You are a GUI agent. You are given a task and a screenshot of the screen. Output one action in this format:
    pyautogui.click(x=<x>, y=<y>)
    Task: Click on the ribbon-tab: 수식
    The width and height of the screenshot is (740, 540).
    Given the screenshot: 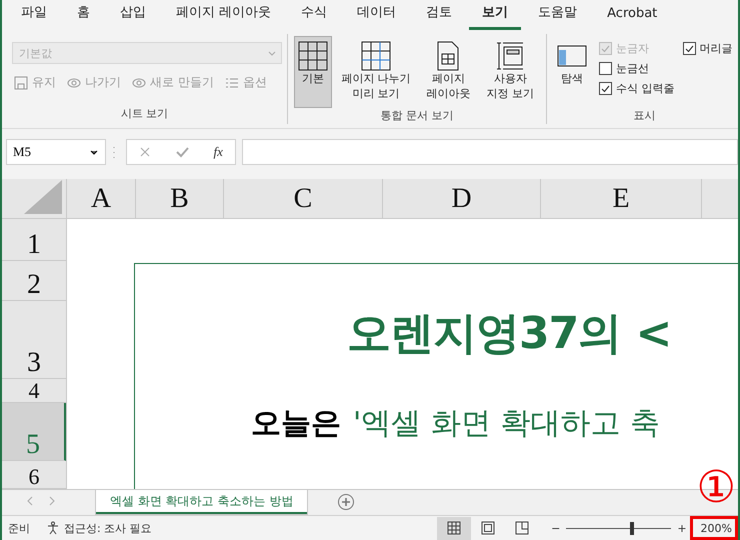 What is the action you would take?
    pyautogui.click(x=314, y=16)
    